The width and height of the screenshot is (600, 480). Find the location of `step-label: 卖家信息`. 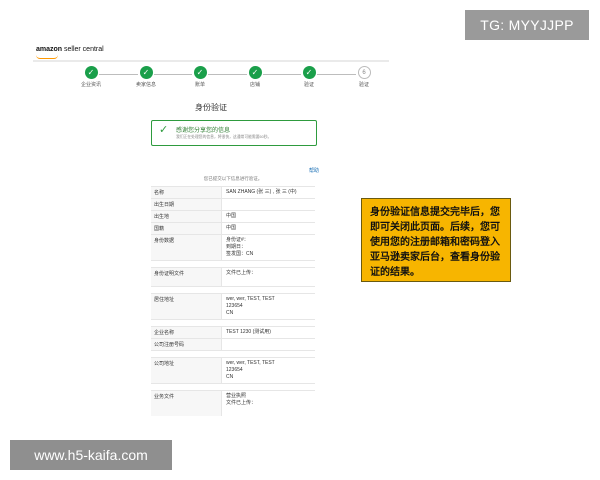

step-label: 卖家信息 is located at coordinates (145, 85).